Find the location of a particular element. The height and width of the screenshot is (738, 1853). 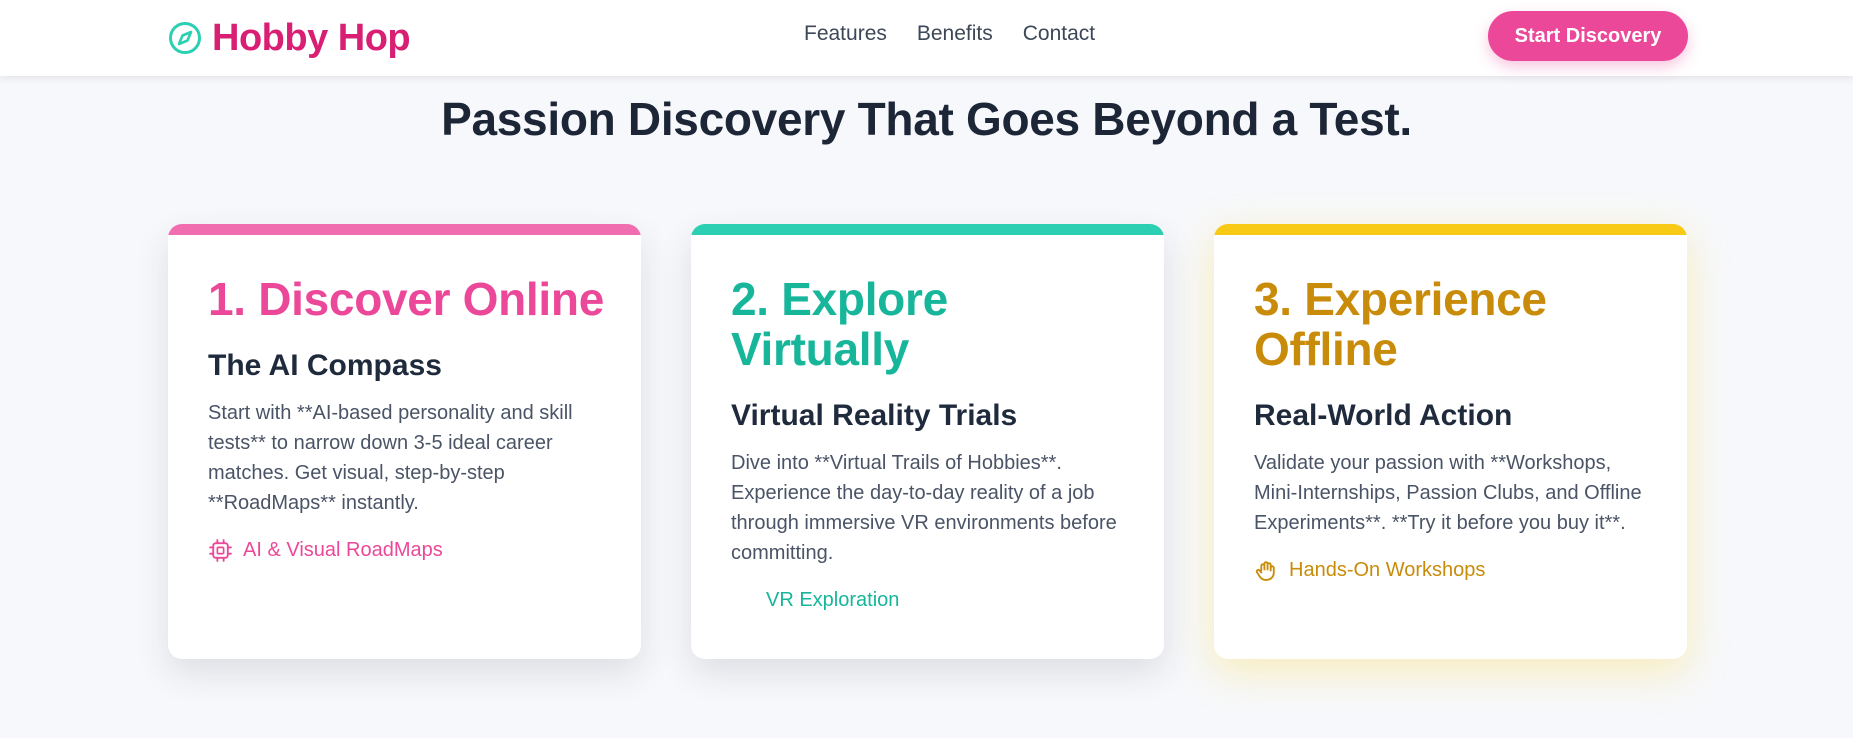

card-title: 3. Experience Offline is located at coordinates (1400, 324).